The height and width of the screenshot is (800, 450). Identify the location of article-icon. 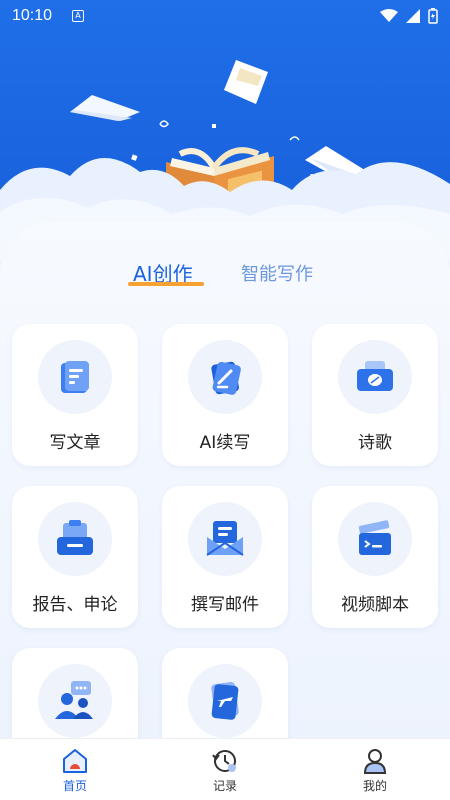
(75, 377).